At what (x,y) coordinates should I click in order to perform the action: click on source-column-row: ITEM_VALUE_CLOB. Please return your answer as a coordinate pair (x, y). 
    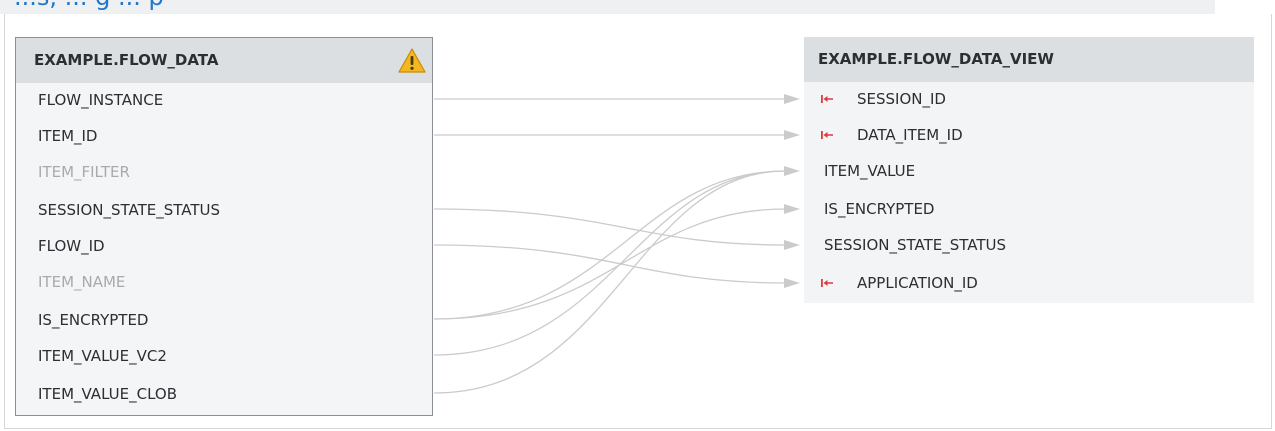
    Looking at the image, I should click on (107, 394).